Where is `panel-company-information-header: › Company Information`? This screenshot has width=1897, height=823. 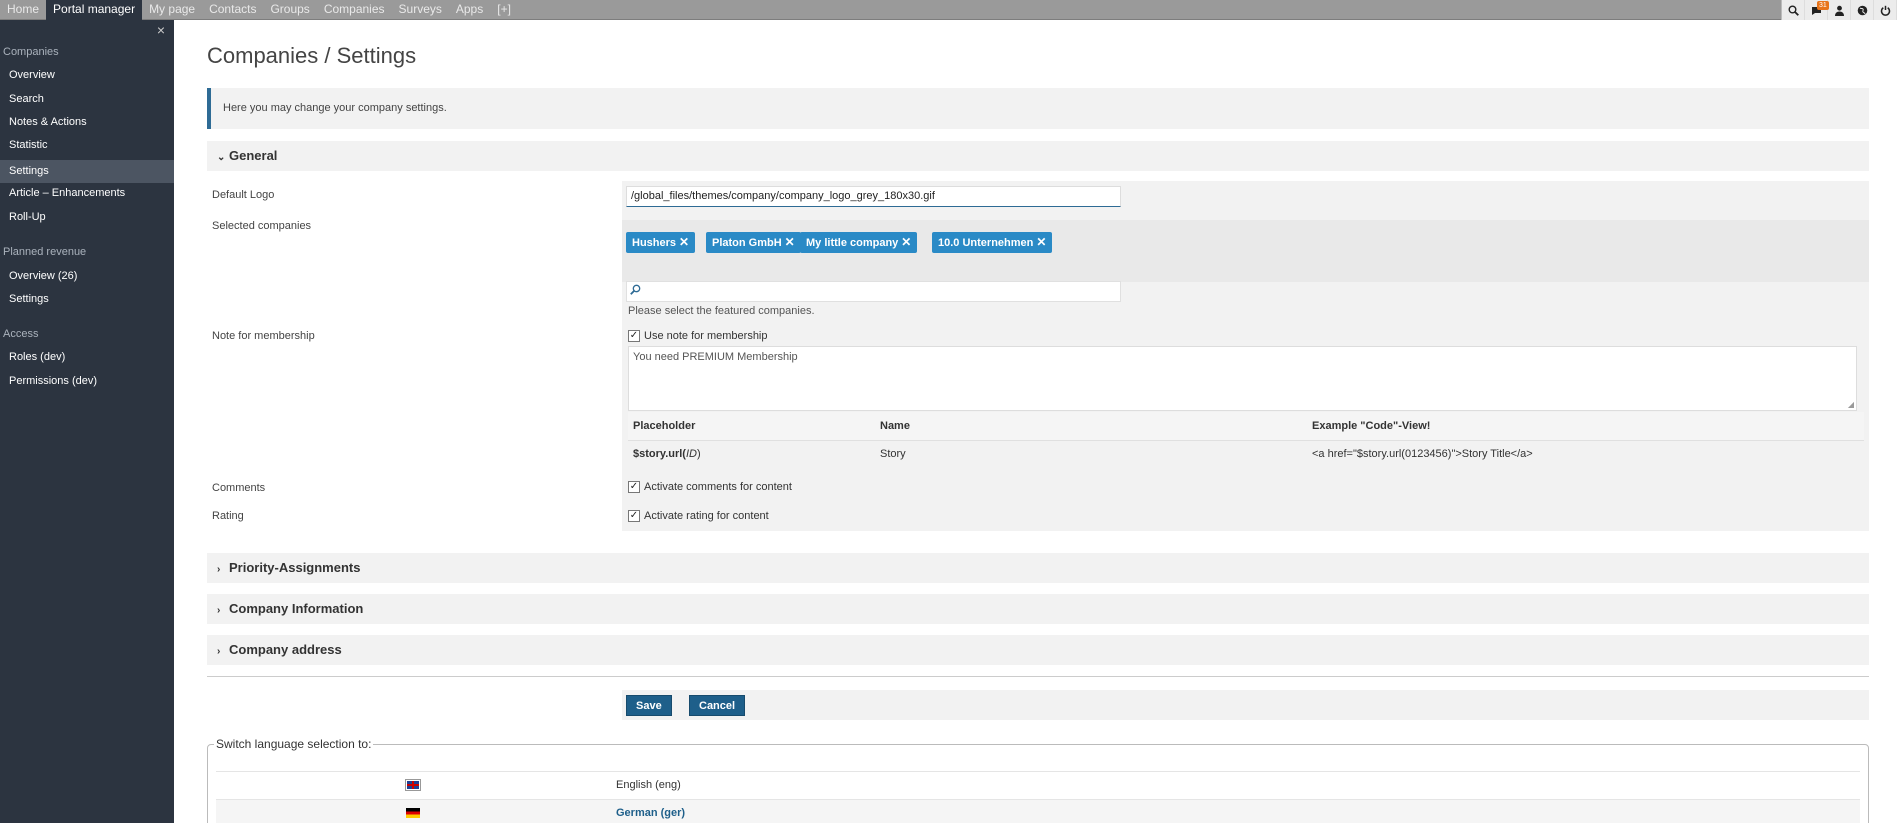
panel-company-information-header: › Company Information is located at coordinates (1038, 609).